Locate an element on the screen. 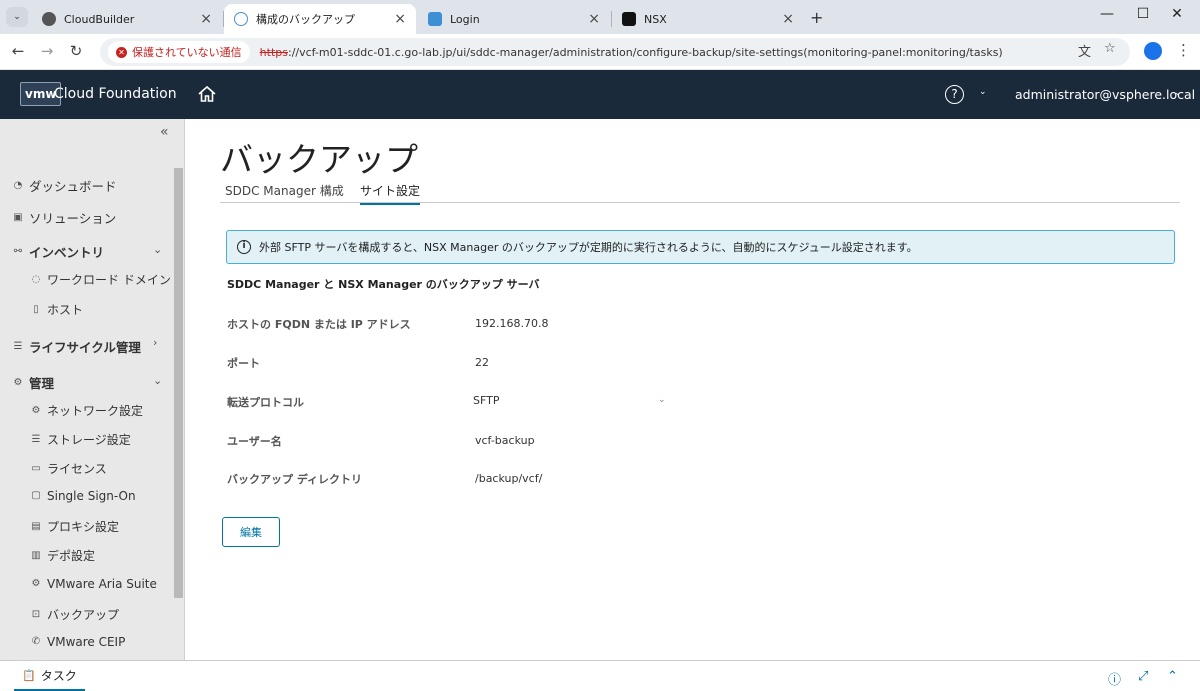 The width and height of the screenshot is (1200, 691). home-icon is located at coordinates (207, 94).